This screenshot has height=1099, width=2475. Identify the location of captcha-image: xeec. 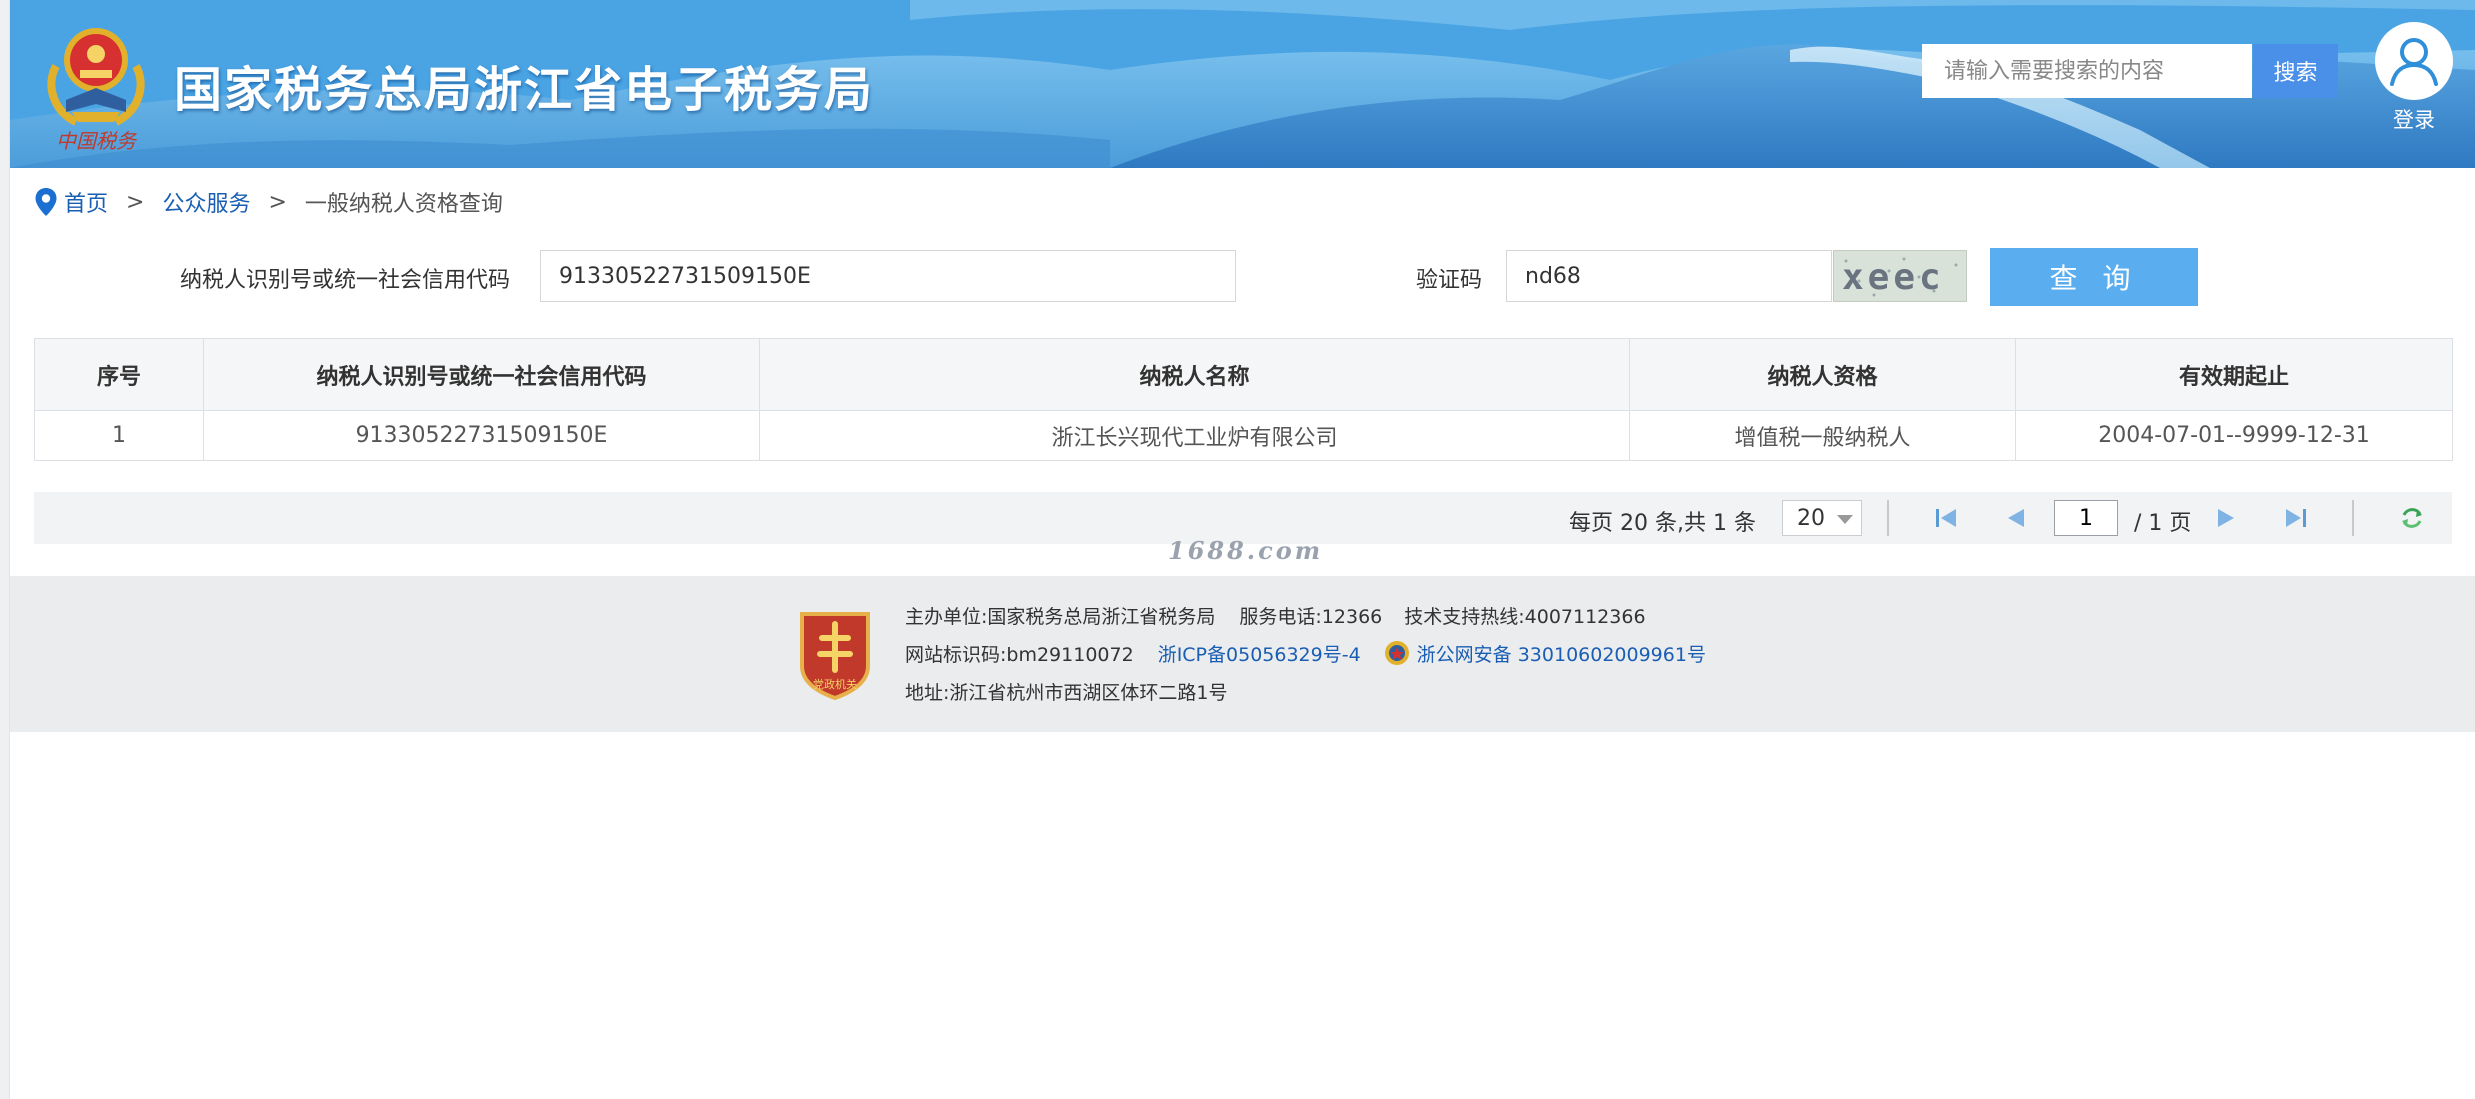
(1900, 276).